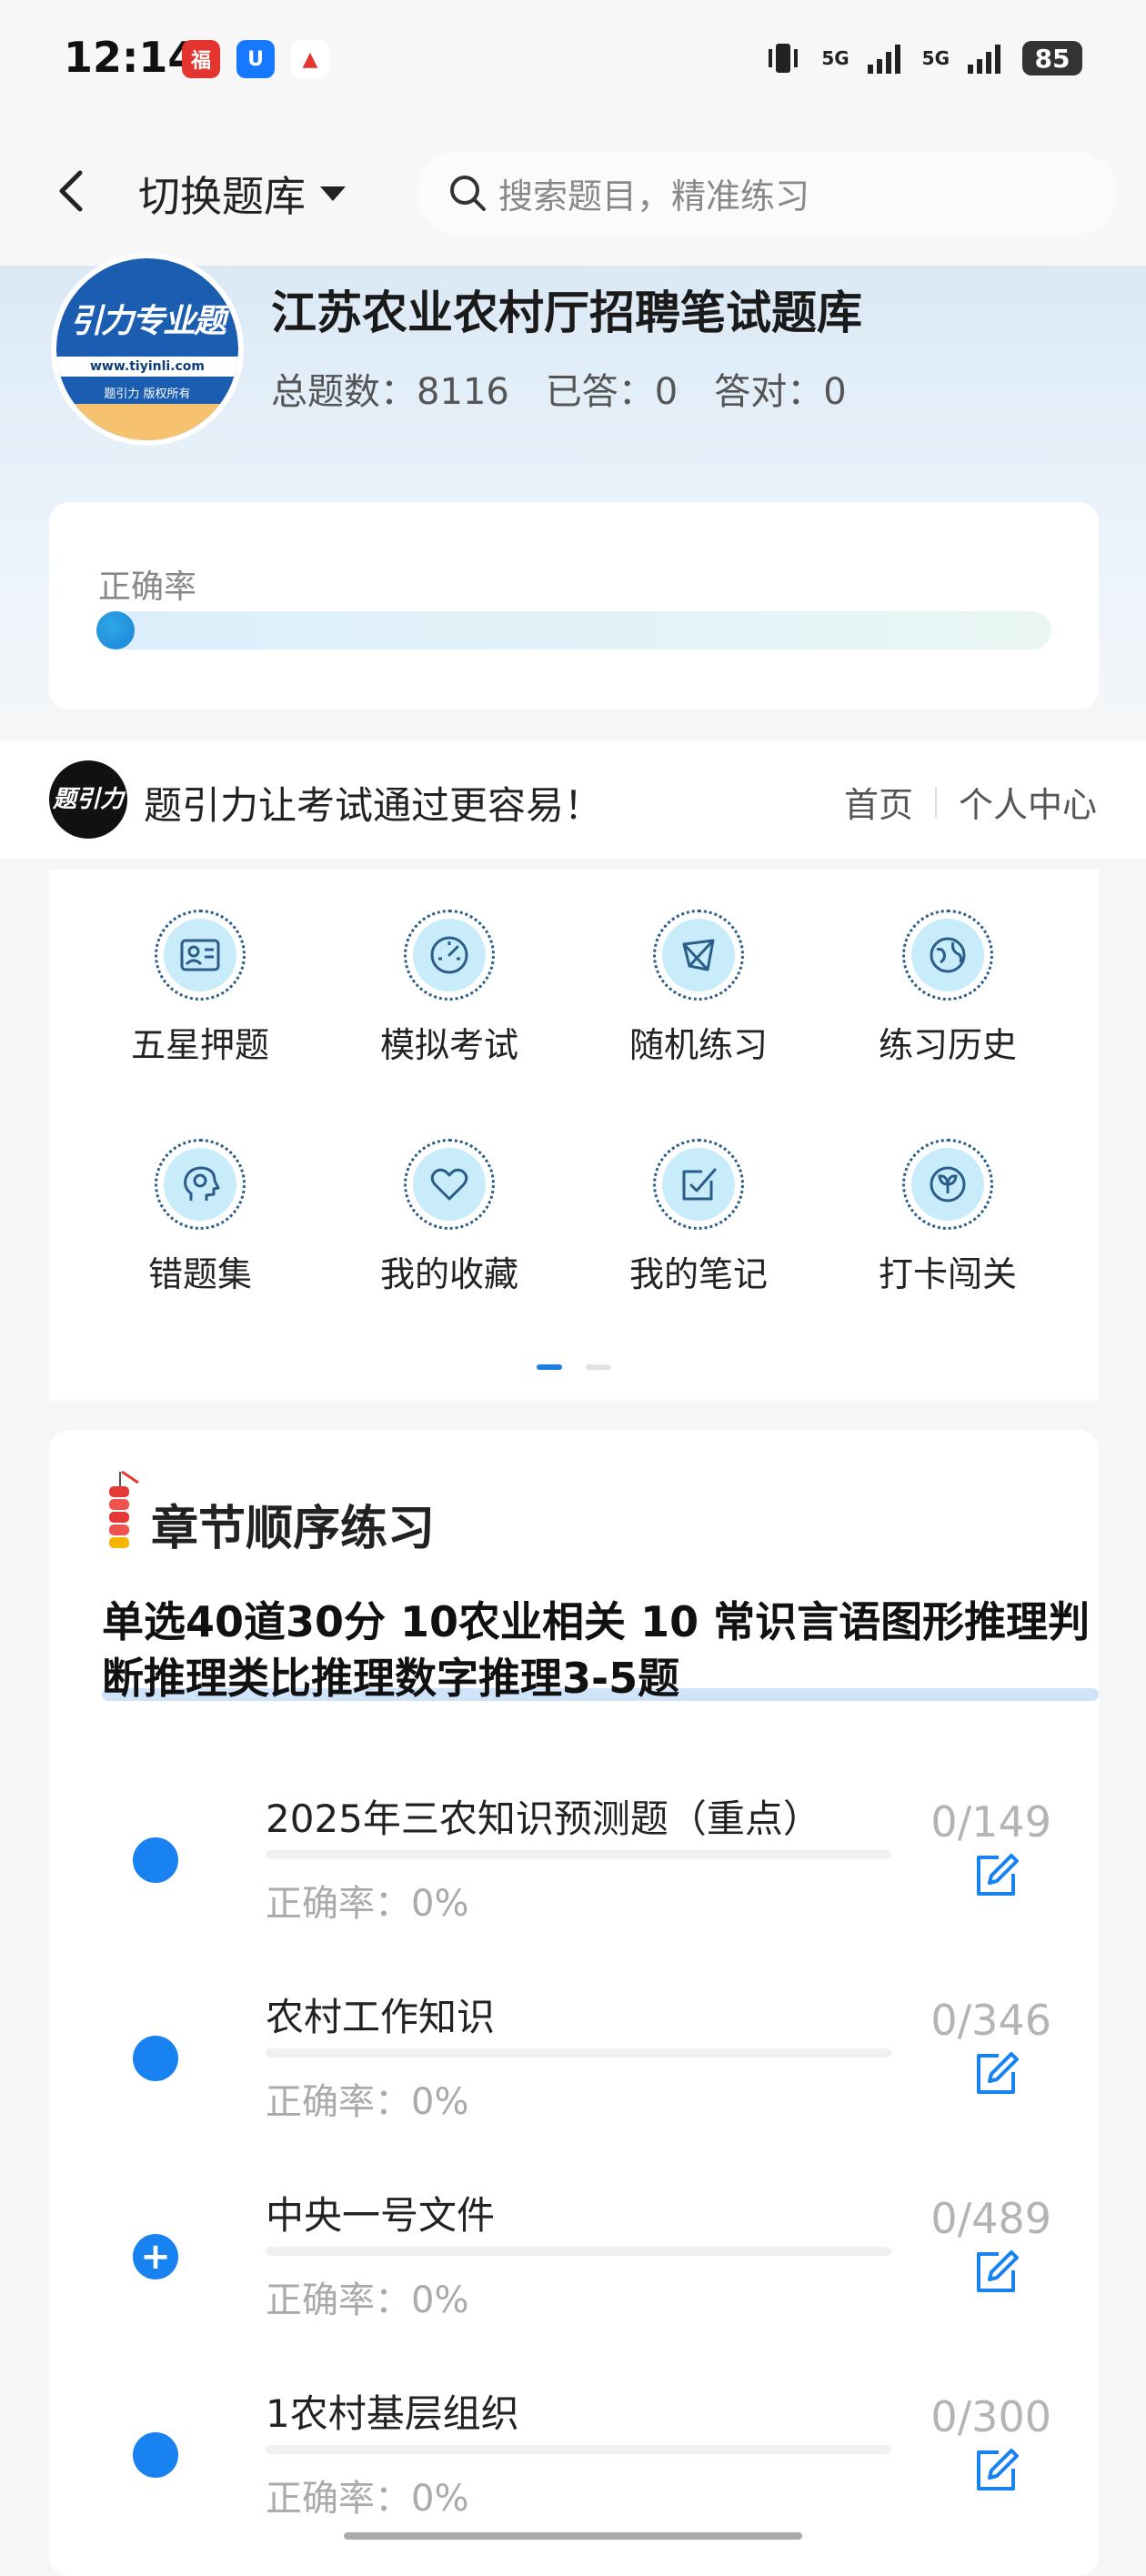 The width and height of the screenshot is (1146, 2576). What do you see at coordinates (990, 2020) in the screenshot?
I see `chapter-count: 0/346` at bounding box center [990, 2020].